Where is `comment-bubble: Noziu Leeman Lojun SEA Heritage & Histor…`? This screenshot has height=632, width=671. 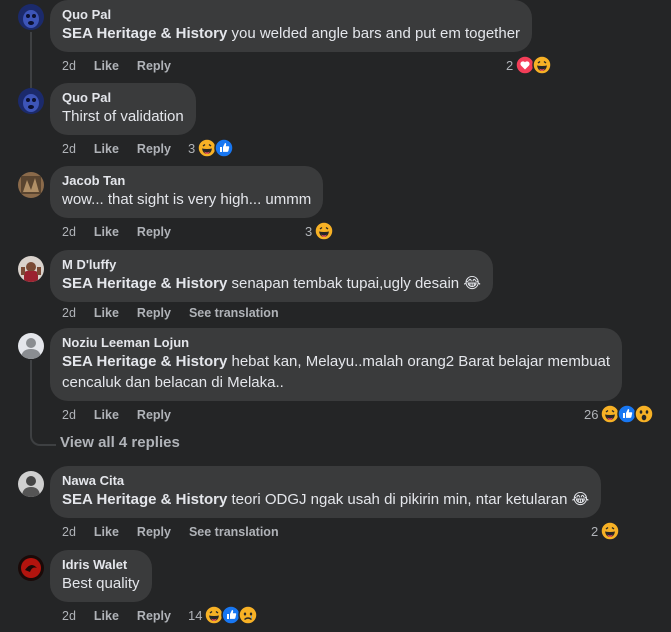
comment-bubble: Noziu Leeman Lojun SEA Heritage & Histor… is located at coordinates (336, 364).